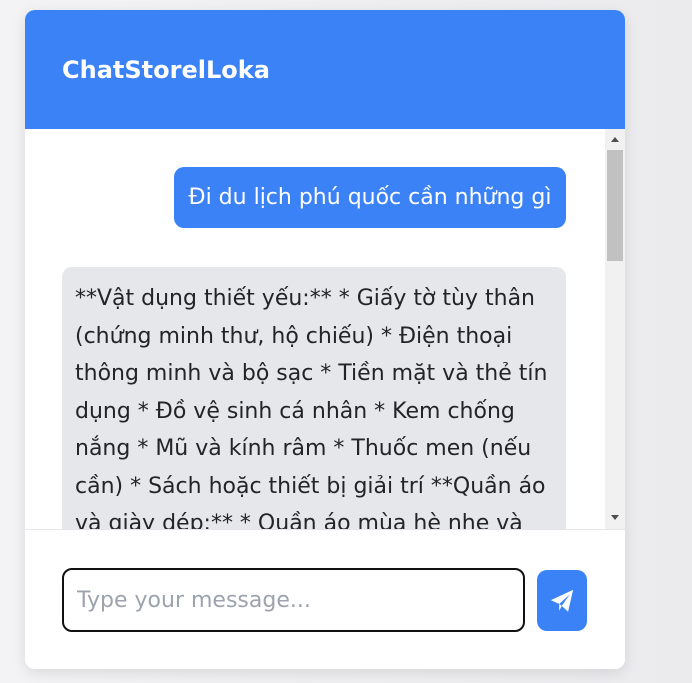 Image resolution: width=692 pixels, height=683 pixels. I want to click on user-message: Đi du lịch phú quốc cần những gì, so click(370, 197).